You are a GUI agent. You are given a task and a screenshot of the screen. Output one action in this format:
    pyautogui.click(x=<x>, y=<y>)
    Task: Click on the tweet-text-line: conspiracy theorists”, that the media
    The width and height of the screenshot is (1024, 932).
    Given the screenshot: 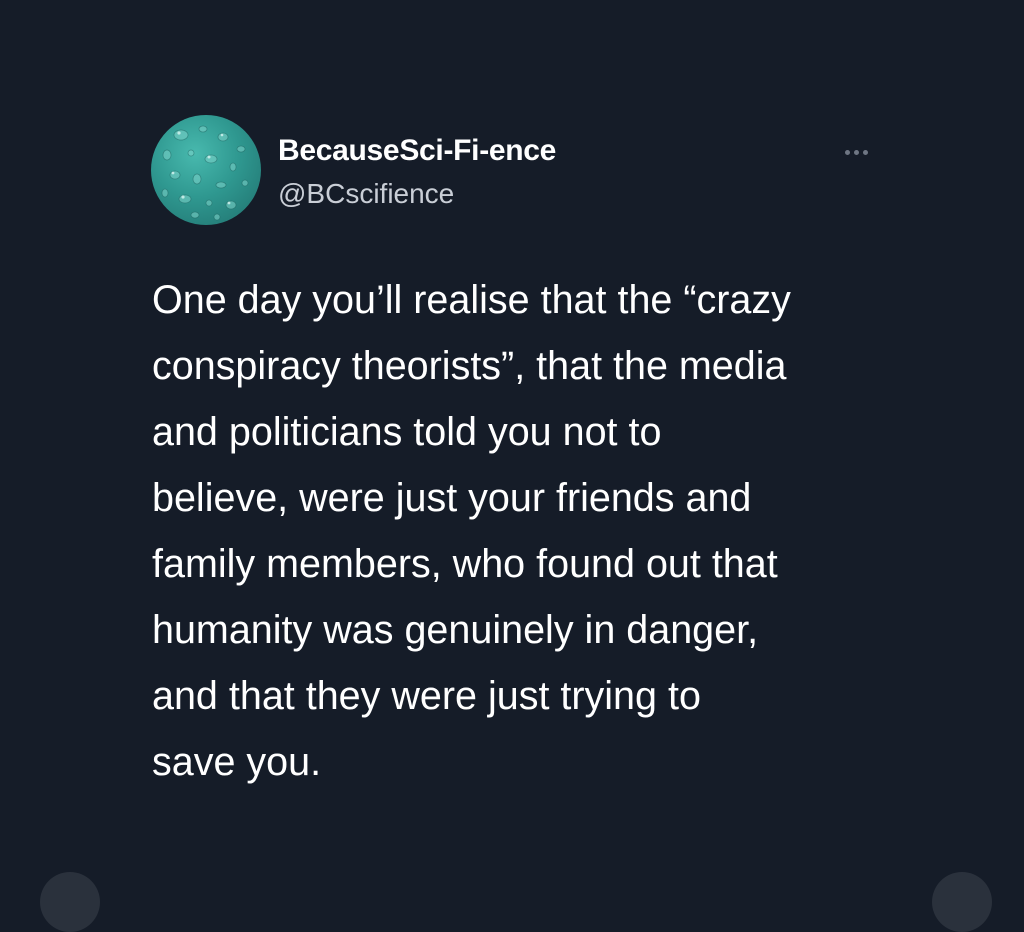 What is the action you would take?
    pyautogui.click(x=469, y=366)
    